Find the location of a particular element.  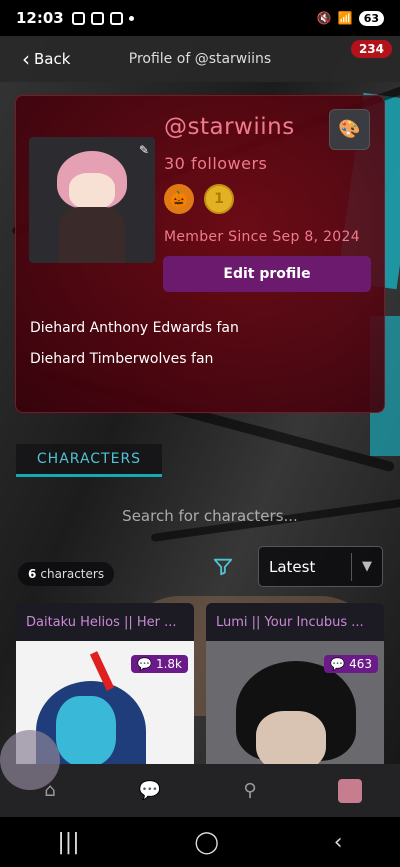

status-time: 12:03 is located at coordinates (40, 18).